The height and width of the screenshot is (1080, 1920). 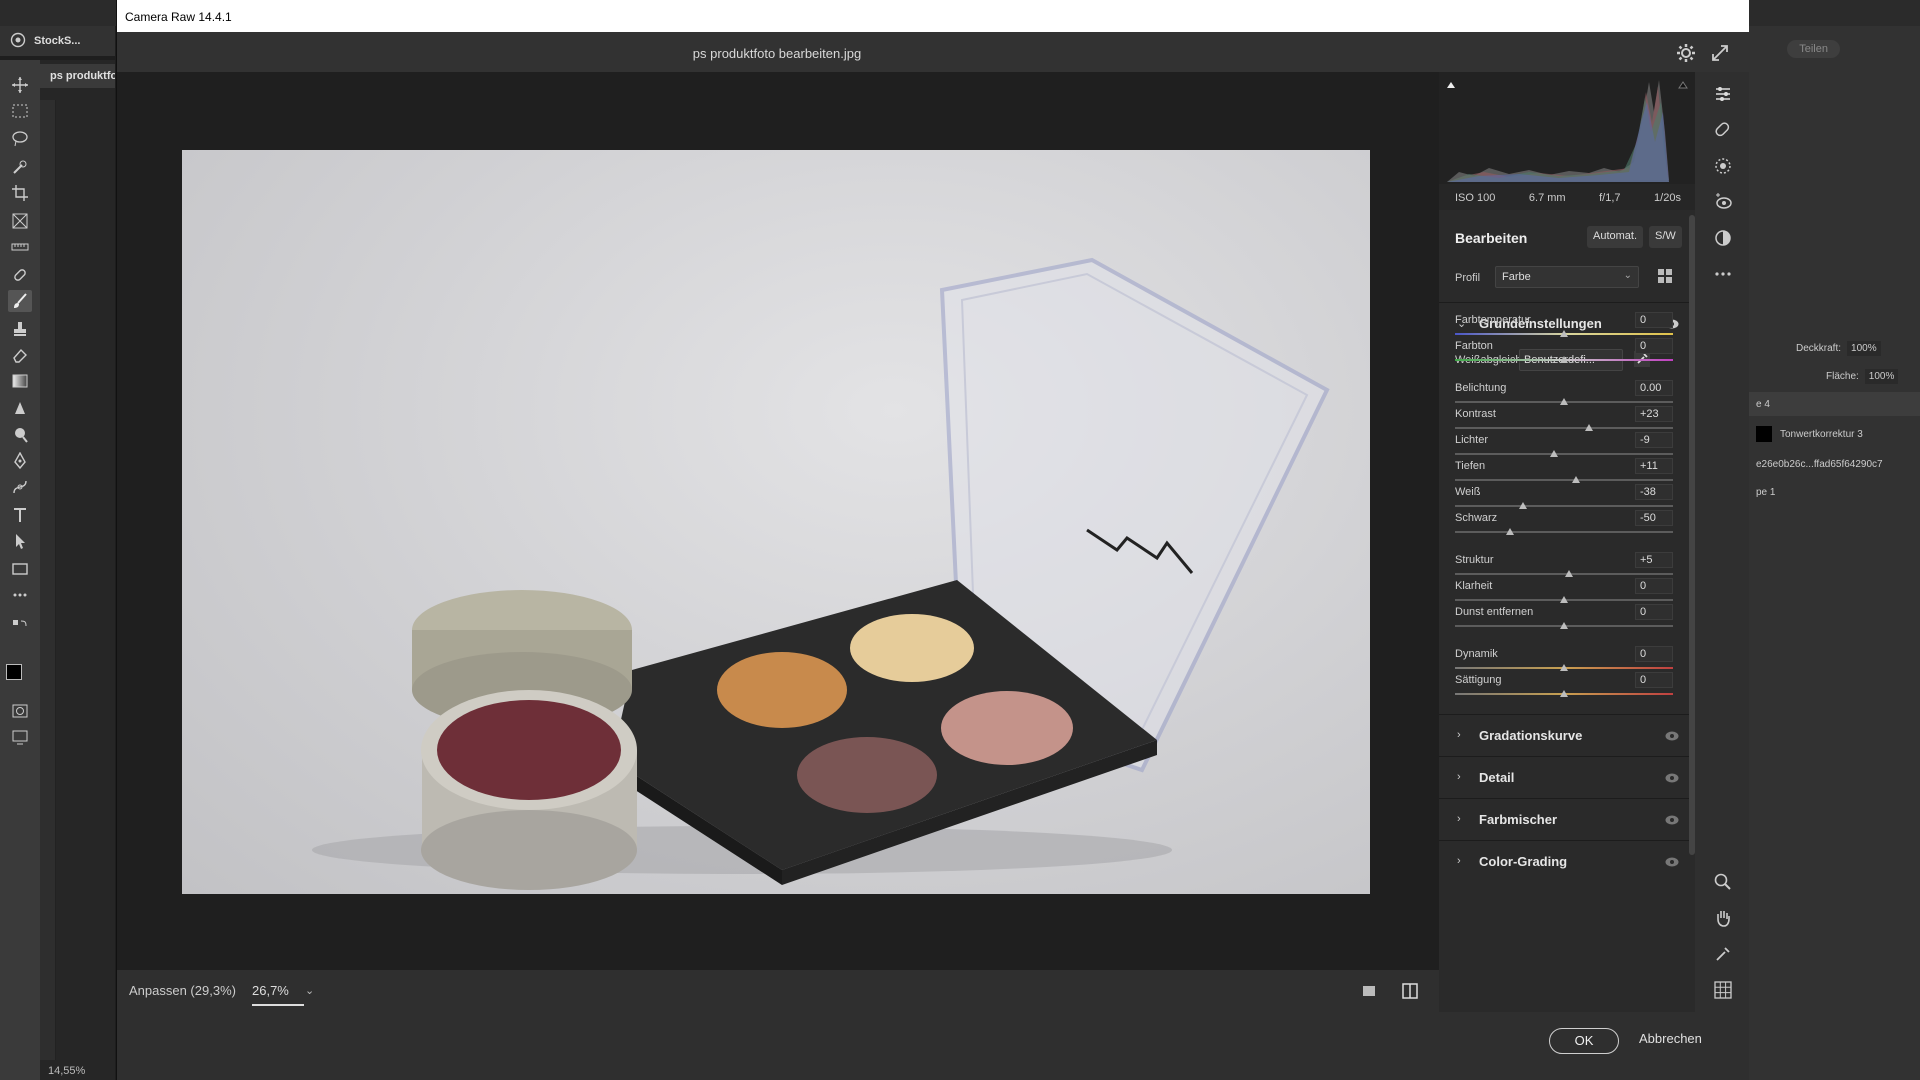 I want to click on quick-mask-icon, so click(x=20, y=711).